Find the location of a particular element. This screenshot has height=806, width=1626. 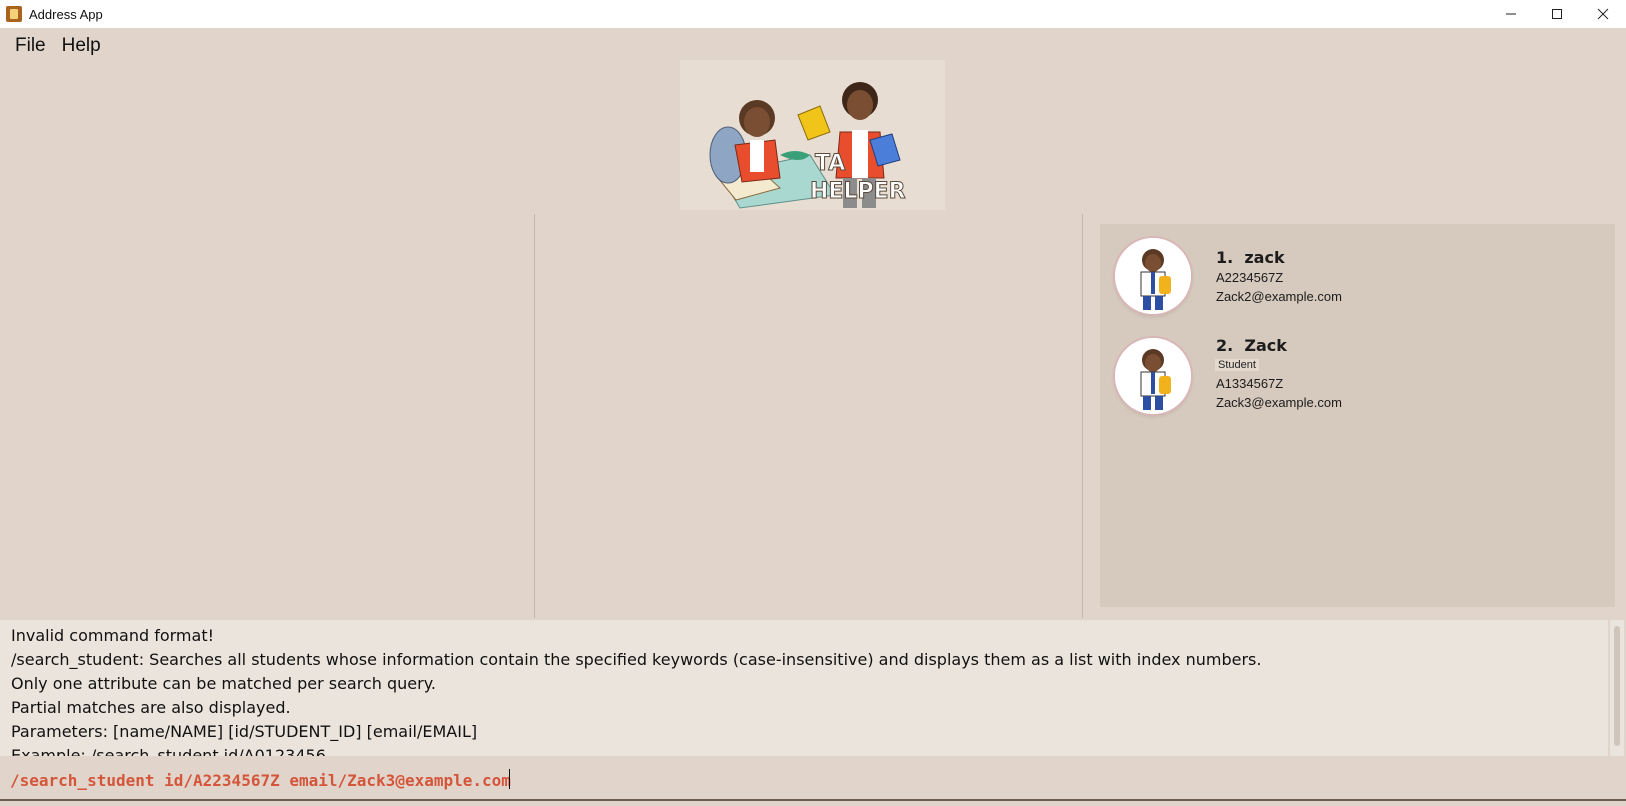

app-icon is located at coordinates (14, 14).